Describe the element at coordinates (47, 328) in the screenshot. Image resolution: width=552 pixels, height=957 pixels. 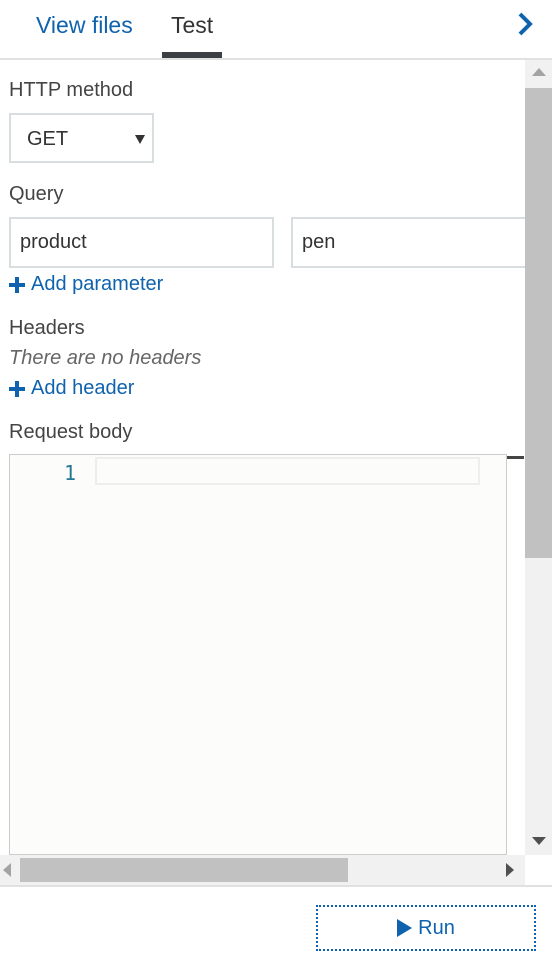
I see `headers-label: Headers` at that location.